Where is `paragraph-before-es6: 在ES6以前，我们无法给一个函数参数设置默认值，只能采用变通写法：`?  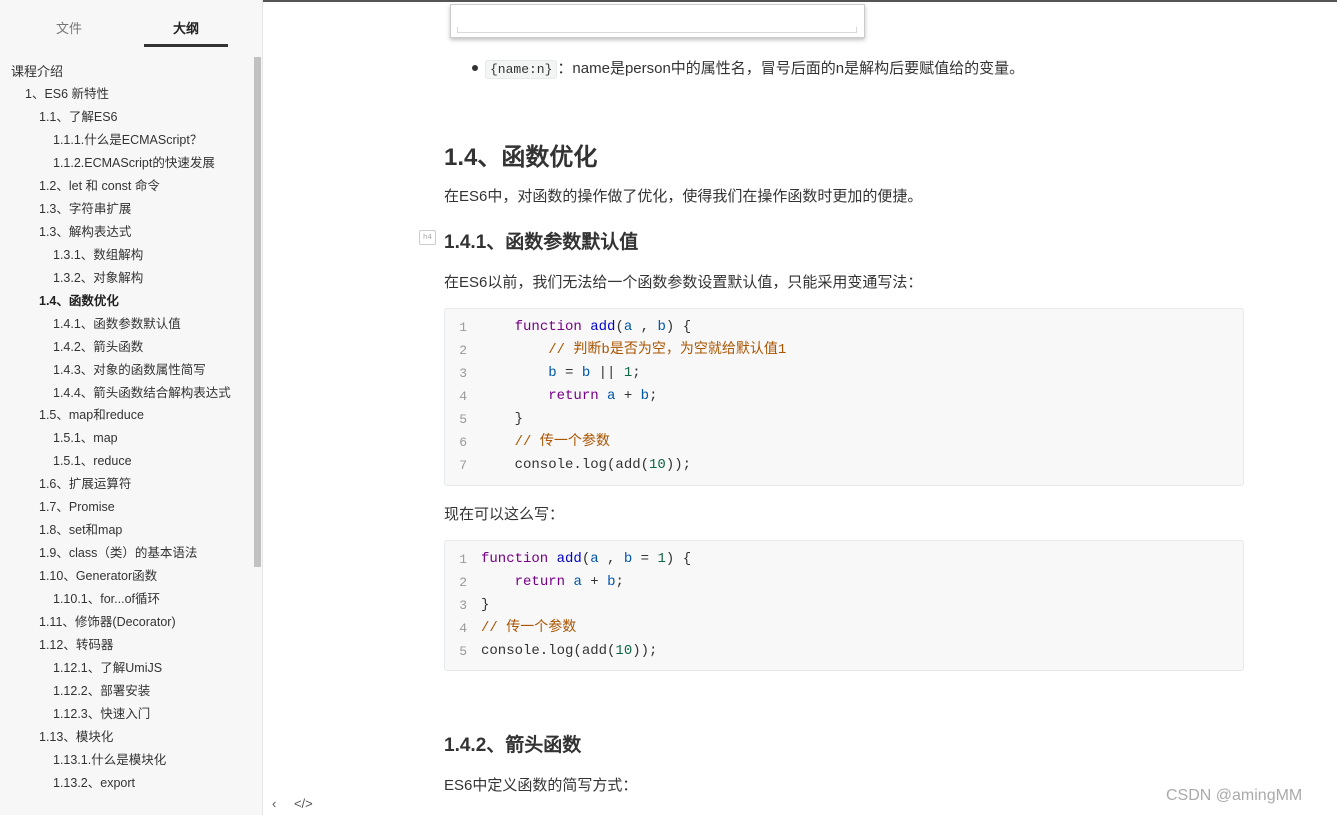 paragraph-before-es6: 在ES6以前，我们无法给一个函数参数设置默认值，只能采用变通写法： is located at coordinates (683, 282).